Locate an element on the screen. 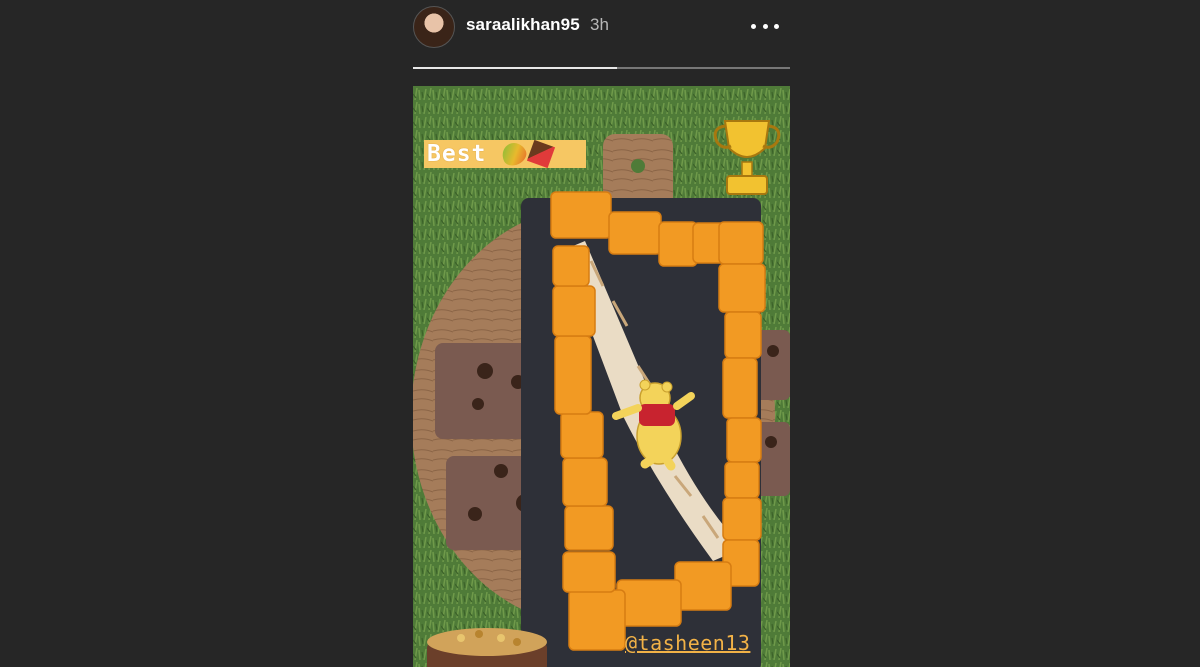 This screenshot has height=667, width=1200. story-progress-fill is located at coordinates (515, 68).